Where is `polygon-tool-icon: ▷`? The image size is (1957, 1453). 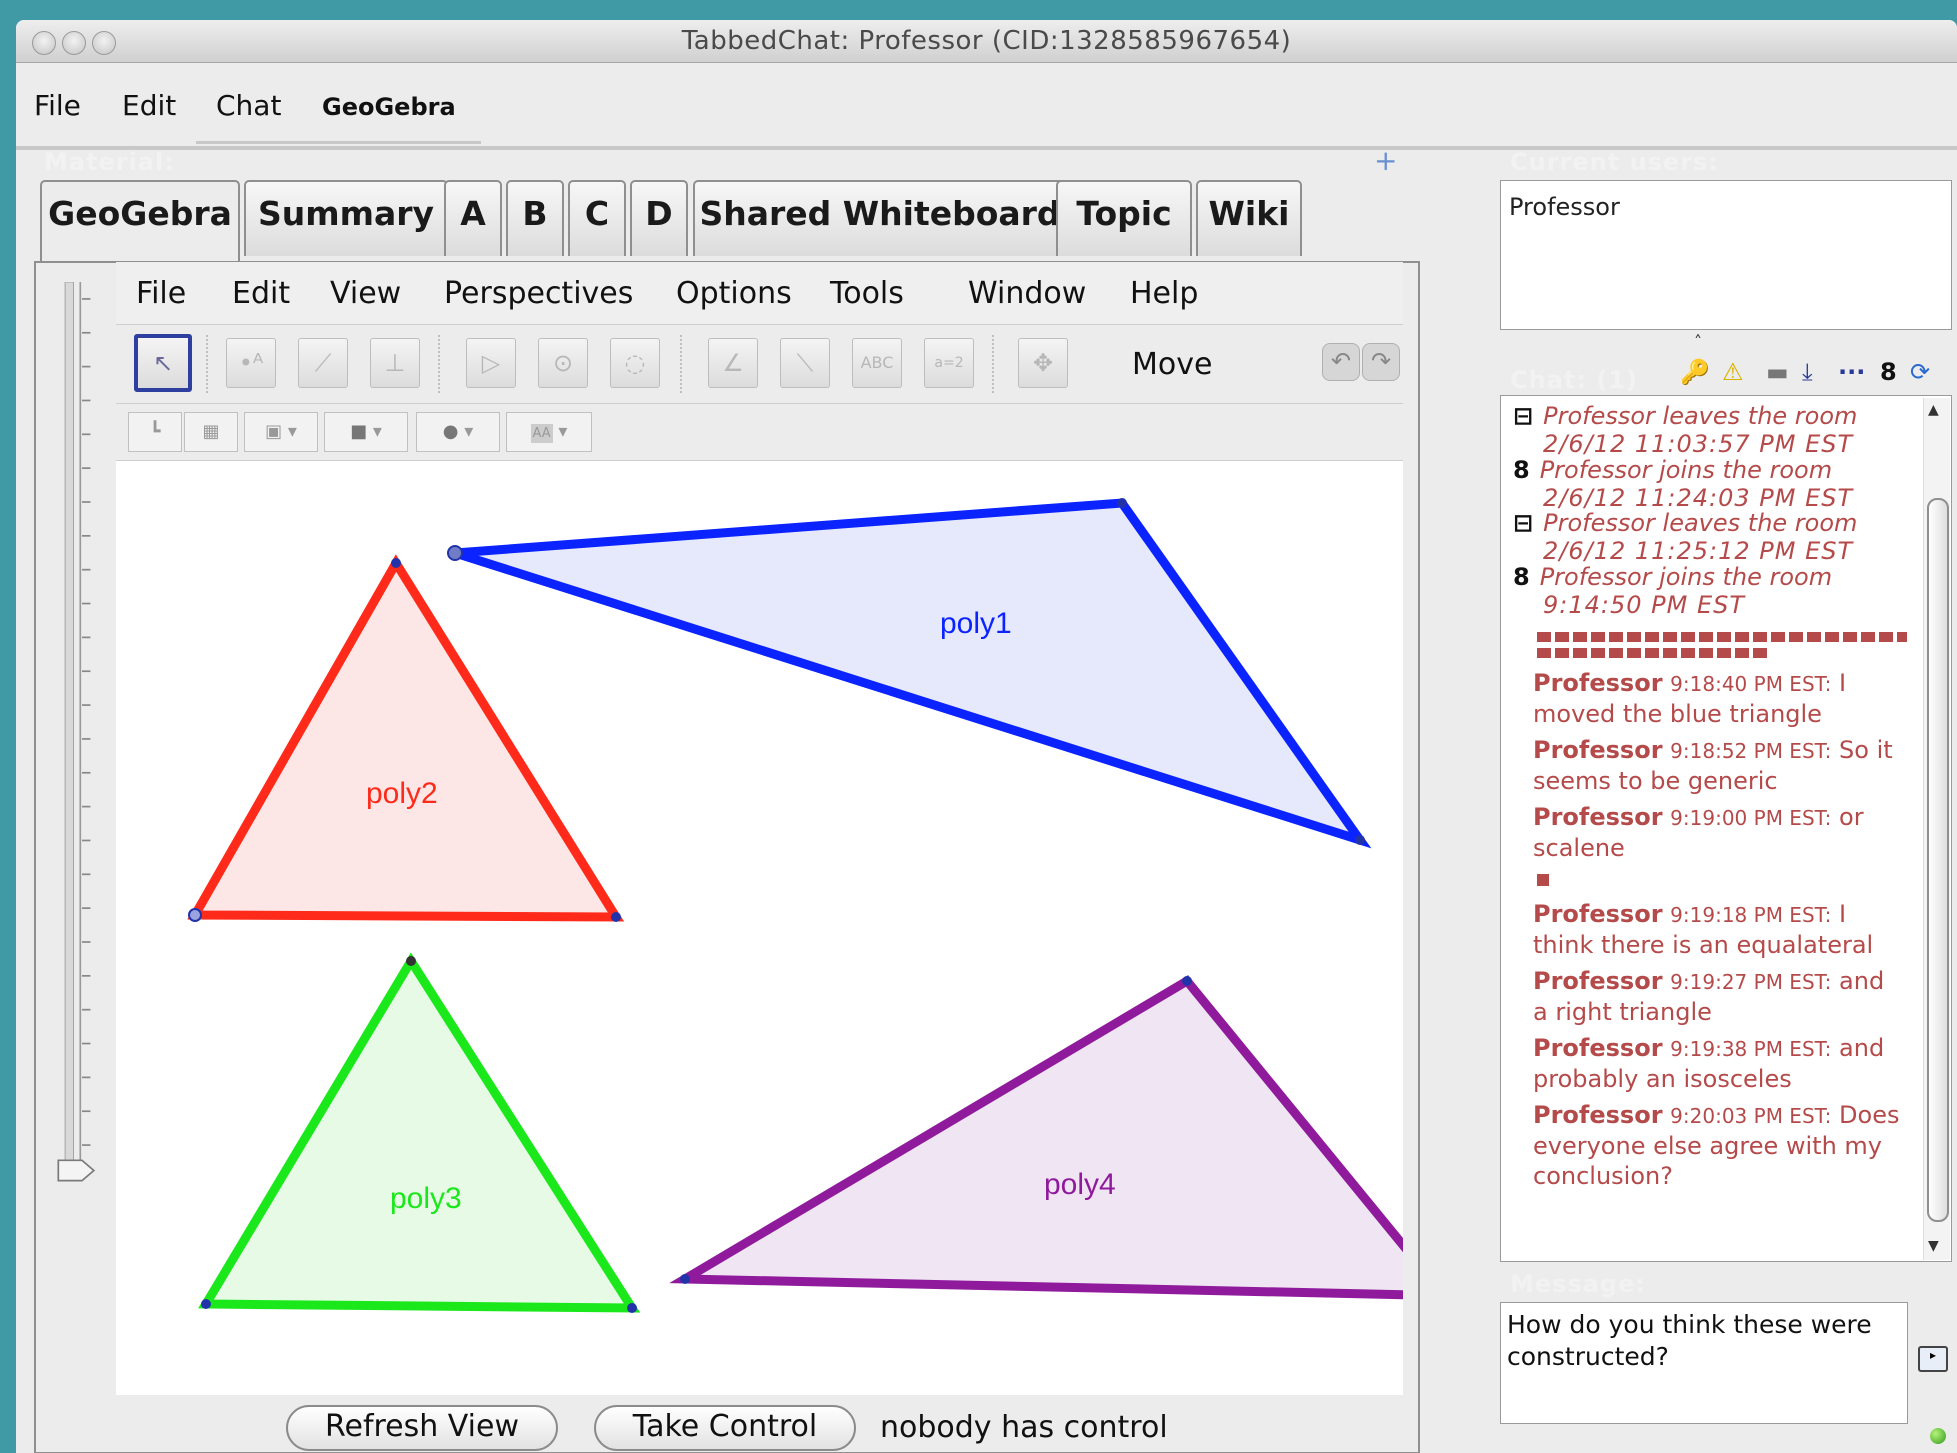 polygon-tool-icon: ▷ is located at coordinates (491, 363).